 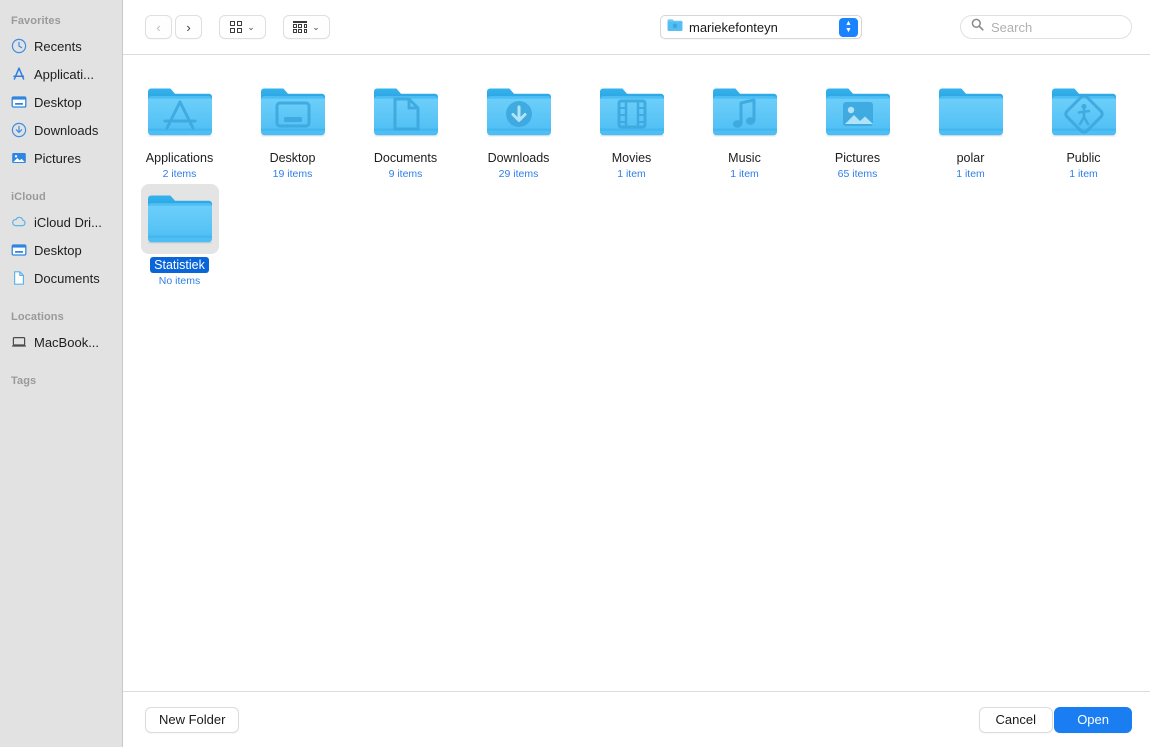 I want to click on path-stepper-icon: ▲ ▼, so click(x=848, y=27).